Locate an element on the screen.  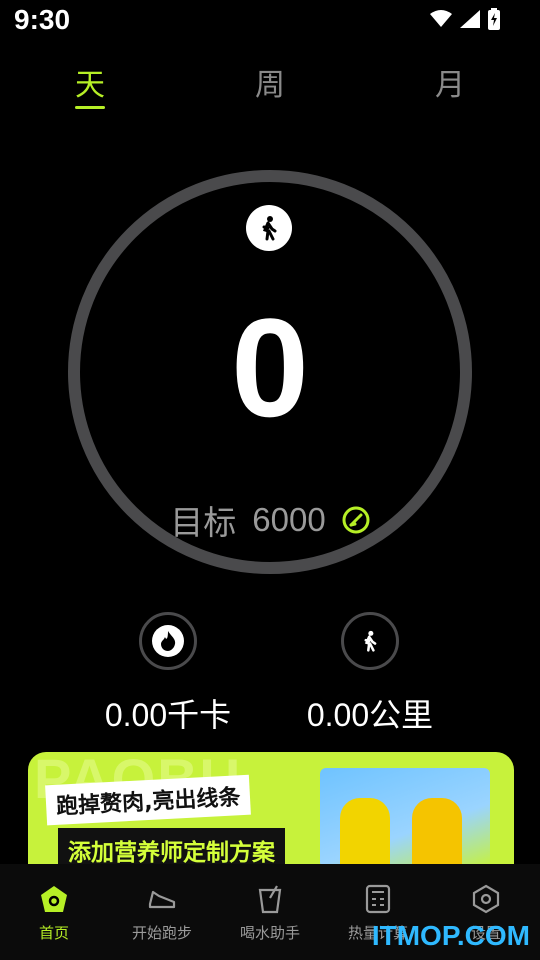
distance-stat: 0.00公里 is located at coordinates (370, 674).